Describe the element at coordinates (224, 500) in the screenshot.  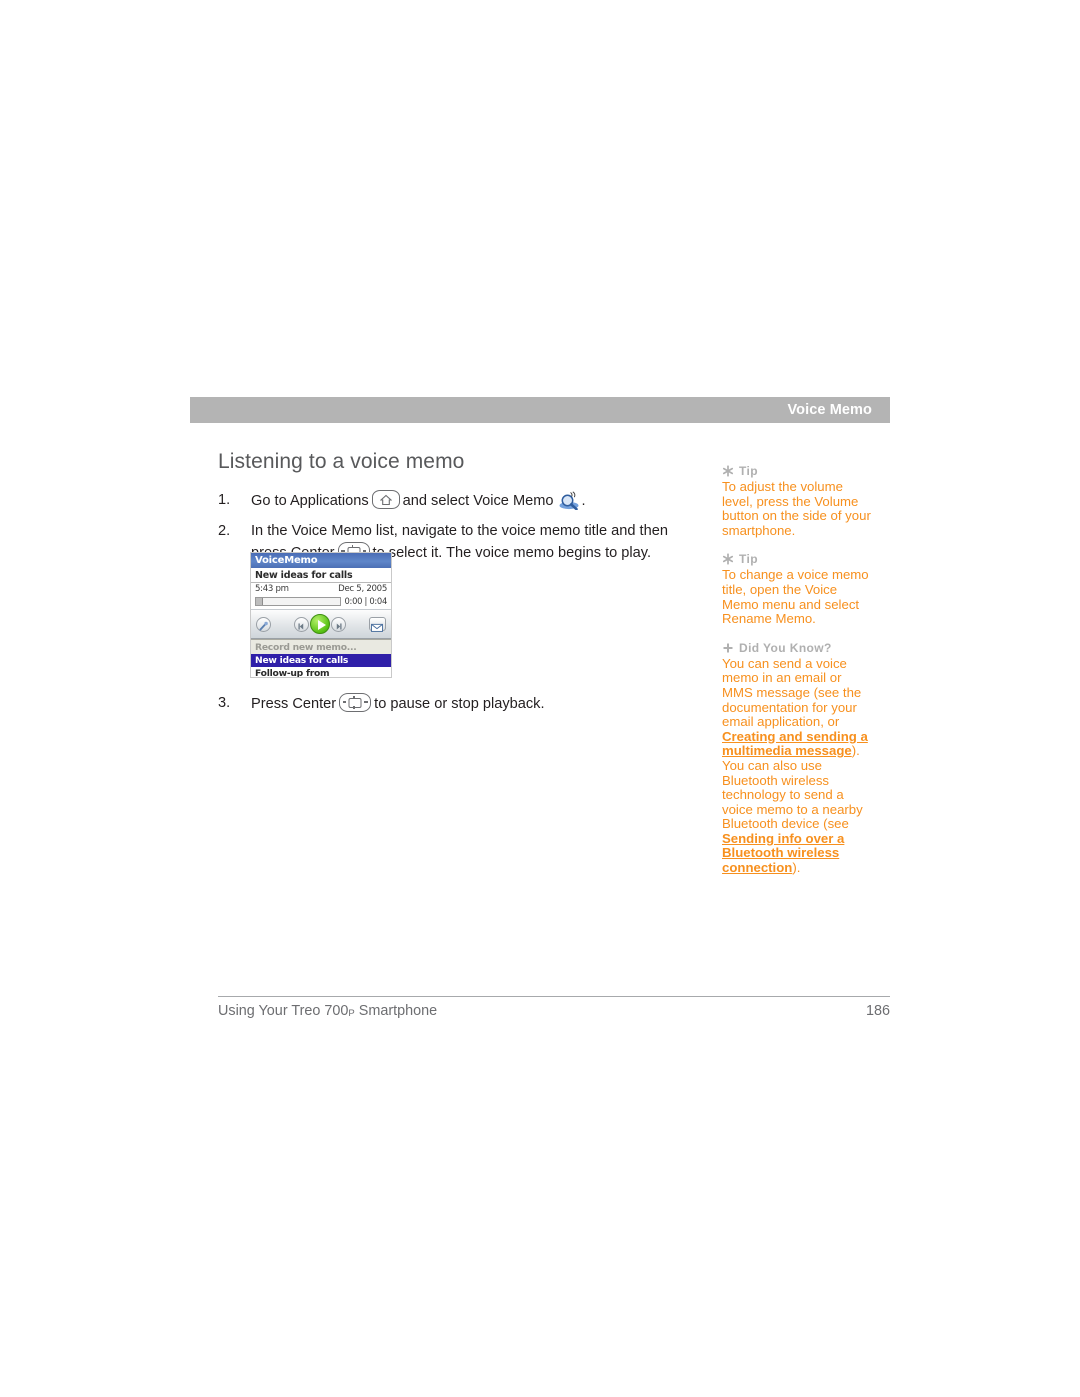
I see `step-number: 1.` at that location.